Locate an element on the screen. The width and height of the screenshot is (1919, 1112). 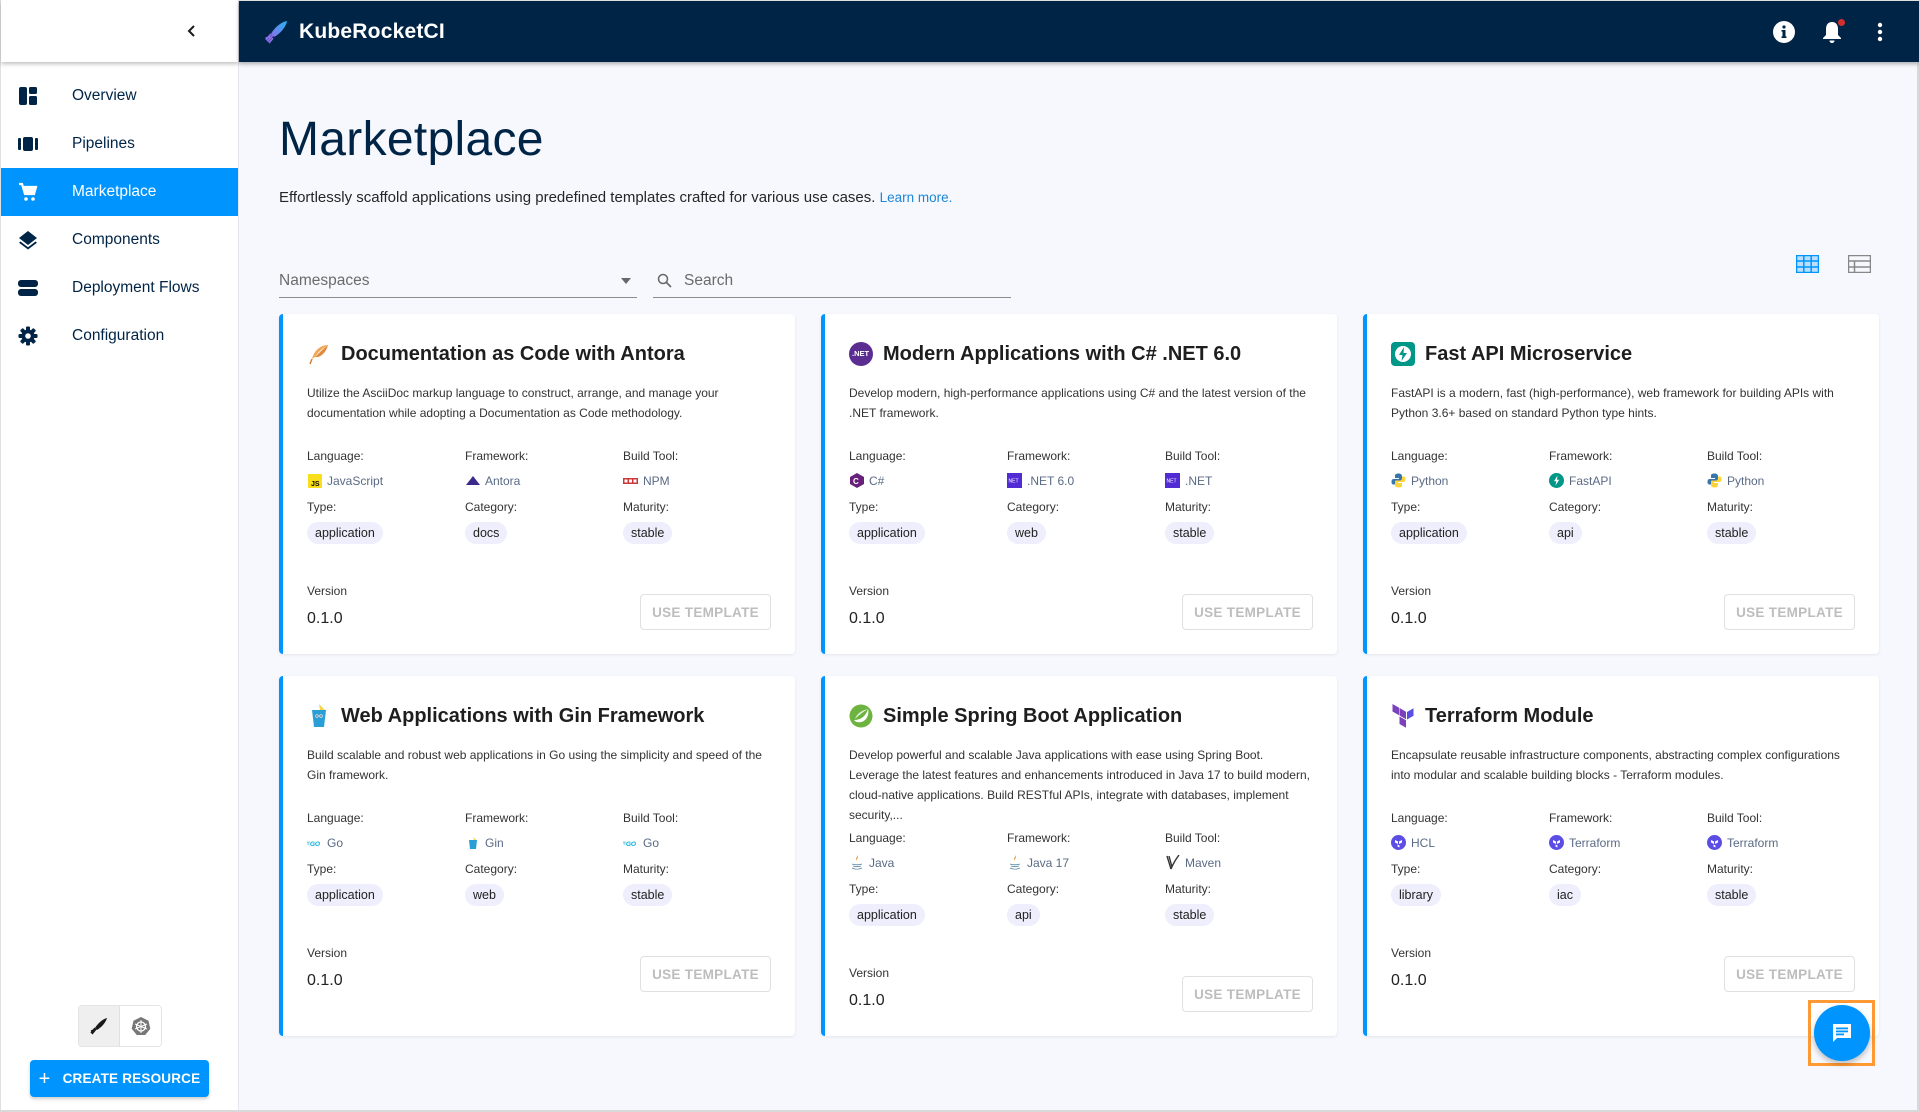
search-field is located at coordinates (832, 281).